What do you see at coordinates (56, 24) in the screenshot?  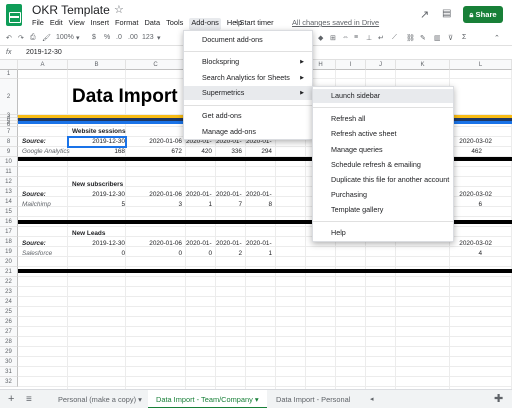 I see `menu-edit: Edit` at bounding box center [56, 24].